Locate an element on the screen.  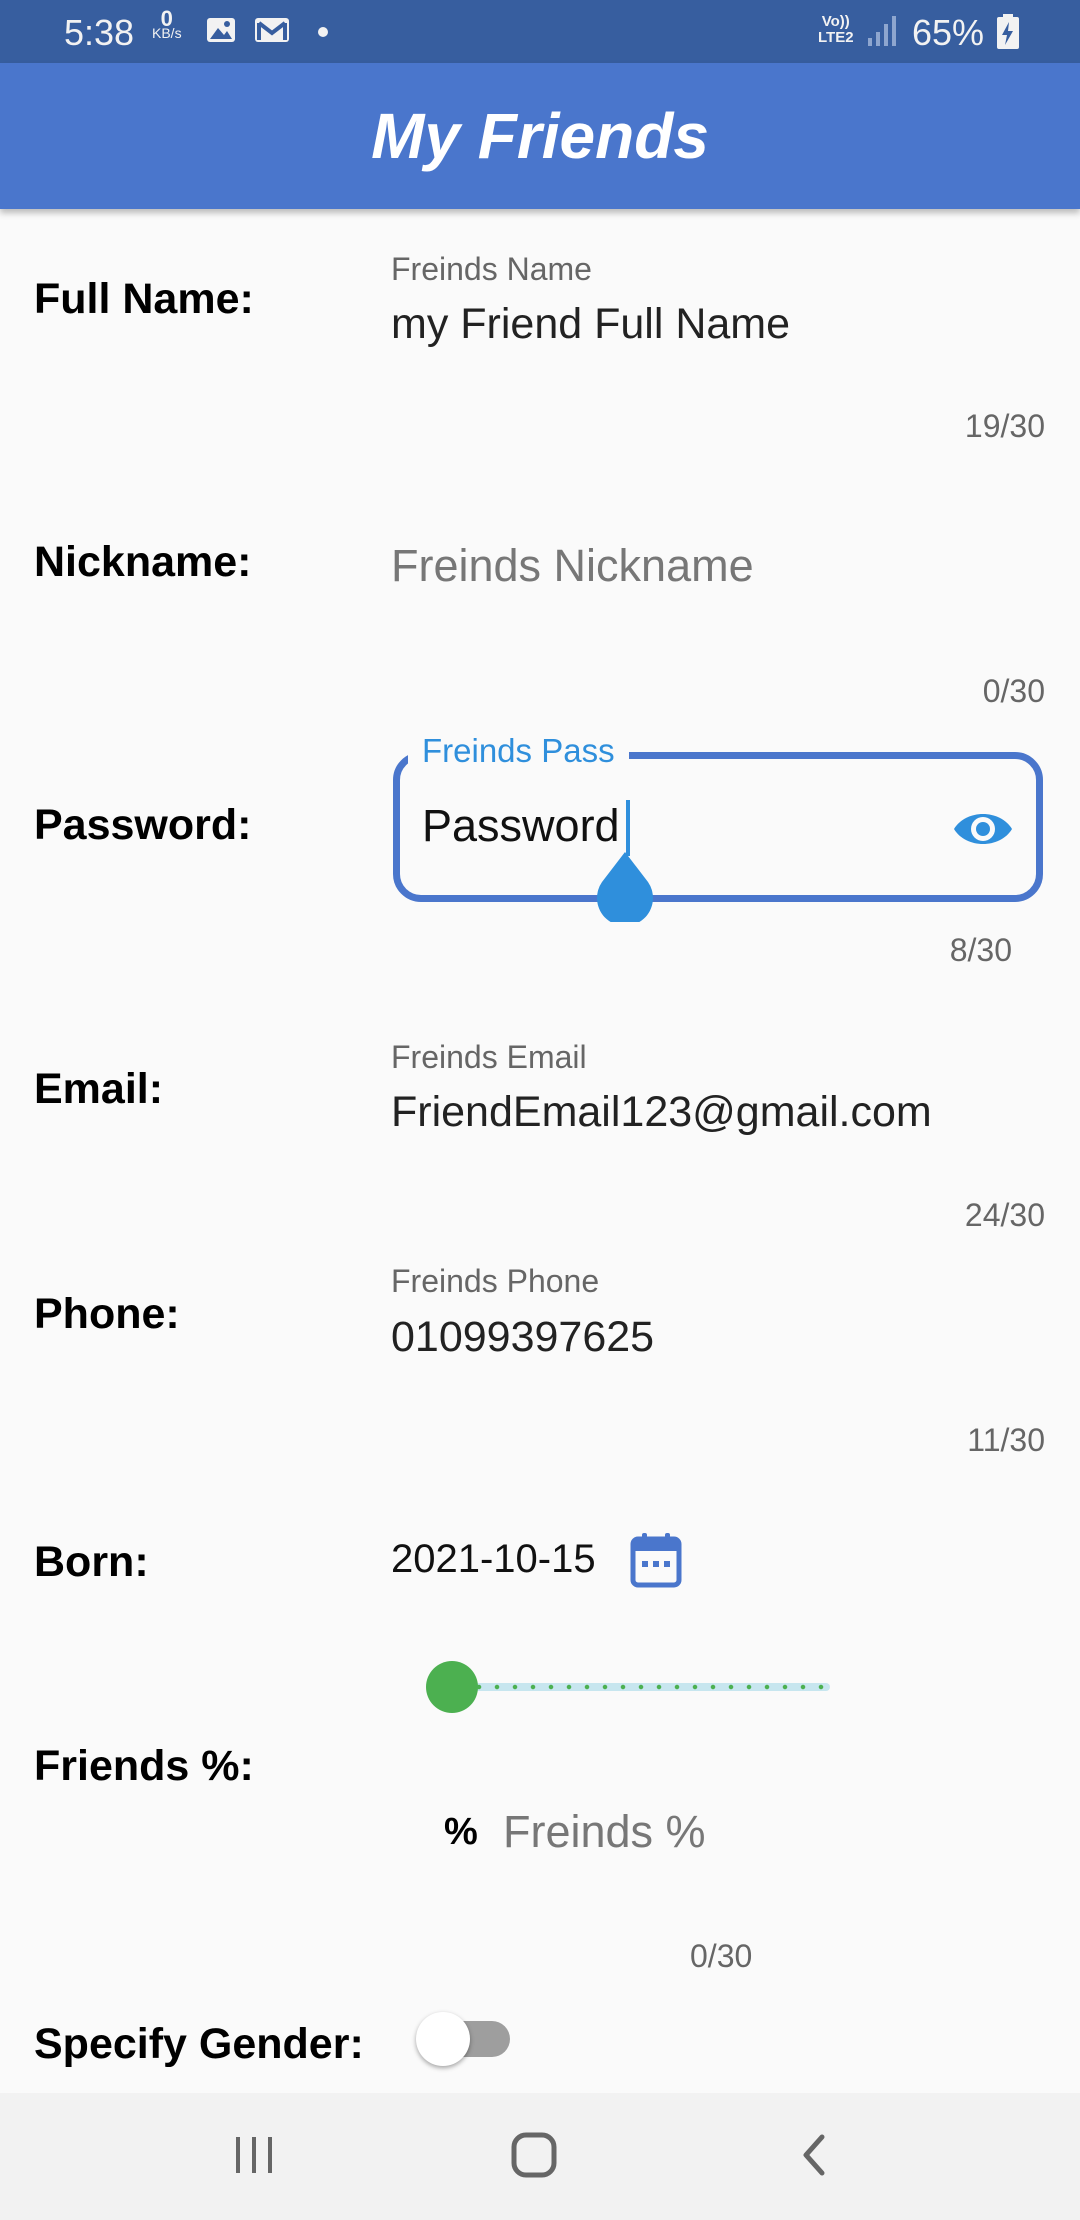
full-name-counter: 19/30 is located at coordinates (1004, 426).